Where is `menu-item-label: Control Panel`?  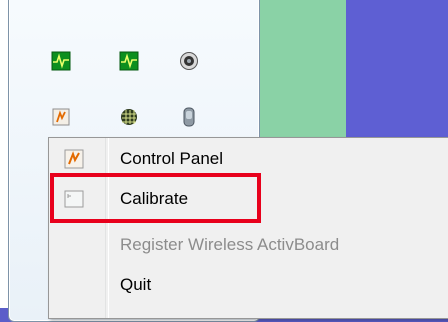
menu-item-label: Control Panel is located at coordinates (172, 158).